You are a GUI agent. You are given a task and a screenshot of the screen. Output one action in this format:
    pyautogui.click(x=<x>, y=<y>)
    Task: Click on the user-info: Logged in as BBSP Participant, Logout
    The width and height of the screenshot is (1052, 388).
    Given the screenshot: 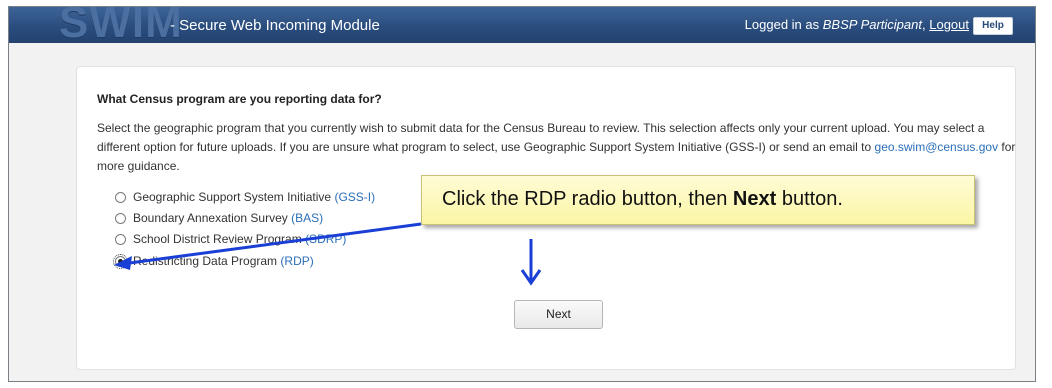 What is the action you would take?
    pyautogui.click(x=857, y=24)
    